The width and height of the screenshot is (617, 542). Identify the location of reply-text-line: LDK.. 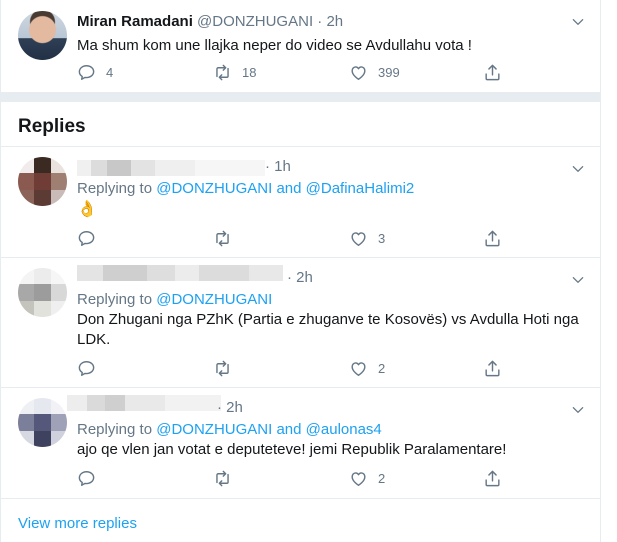
(94, 339).